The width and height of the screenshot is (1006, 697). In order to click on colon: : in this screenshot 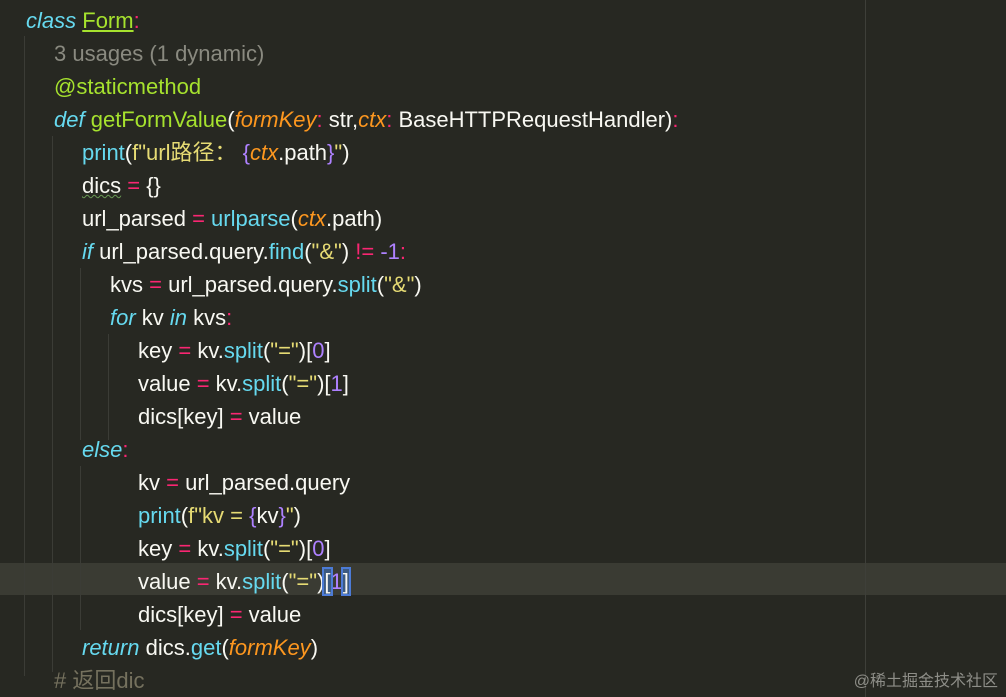, I will do `click(229, 317)`.